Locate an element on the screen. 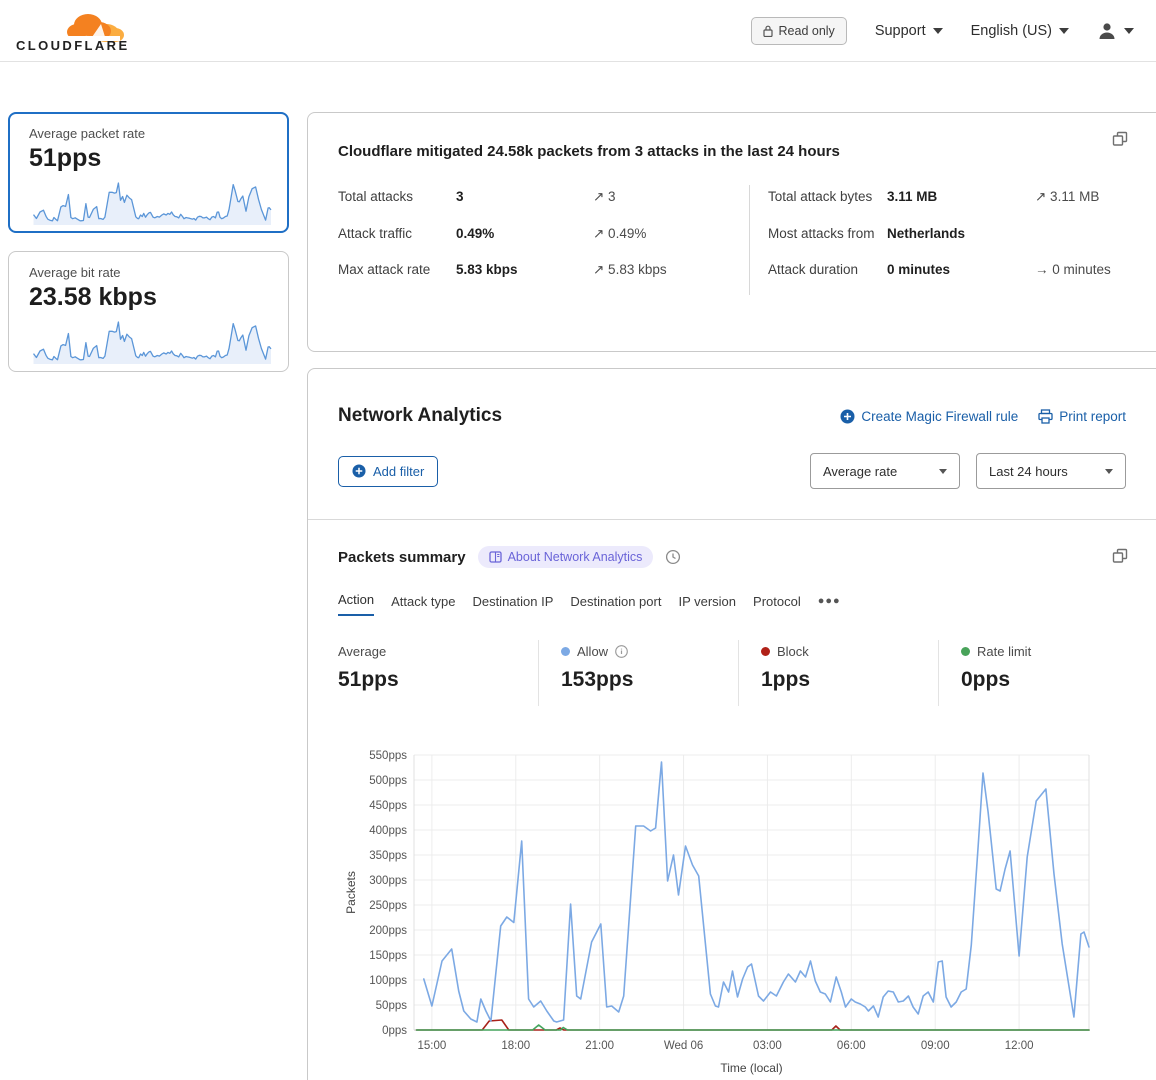 This screenshot has width=1156, height=1080. svg-text: 300pps is located at coordinates (388, 881).